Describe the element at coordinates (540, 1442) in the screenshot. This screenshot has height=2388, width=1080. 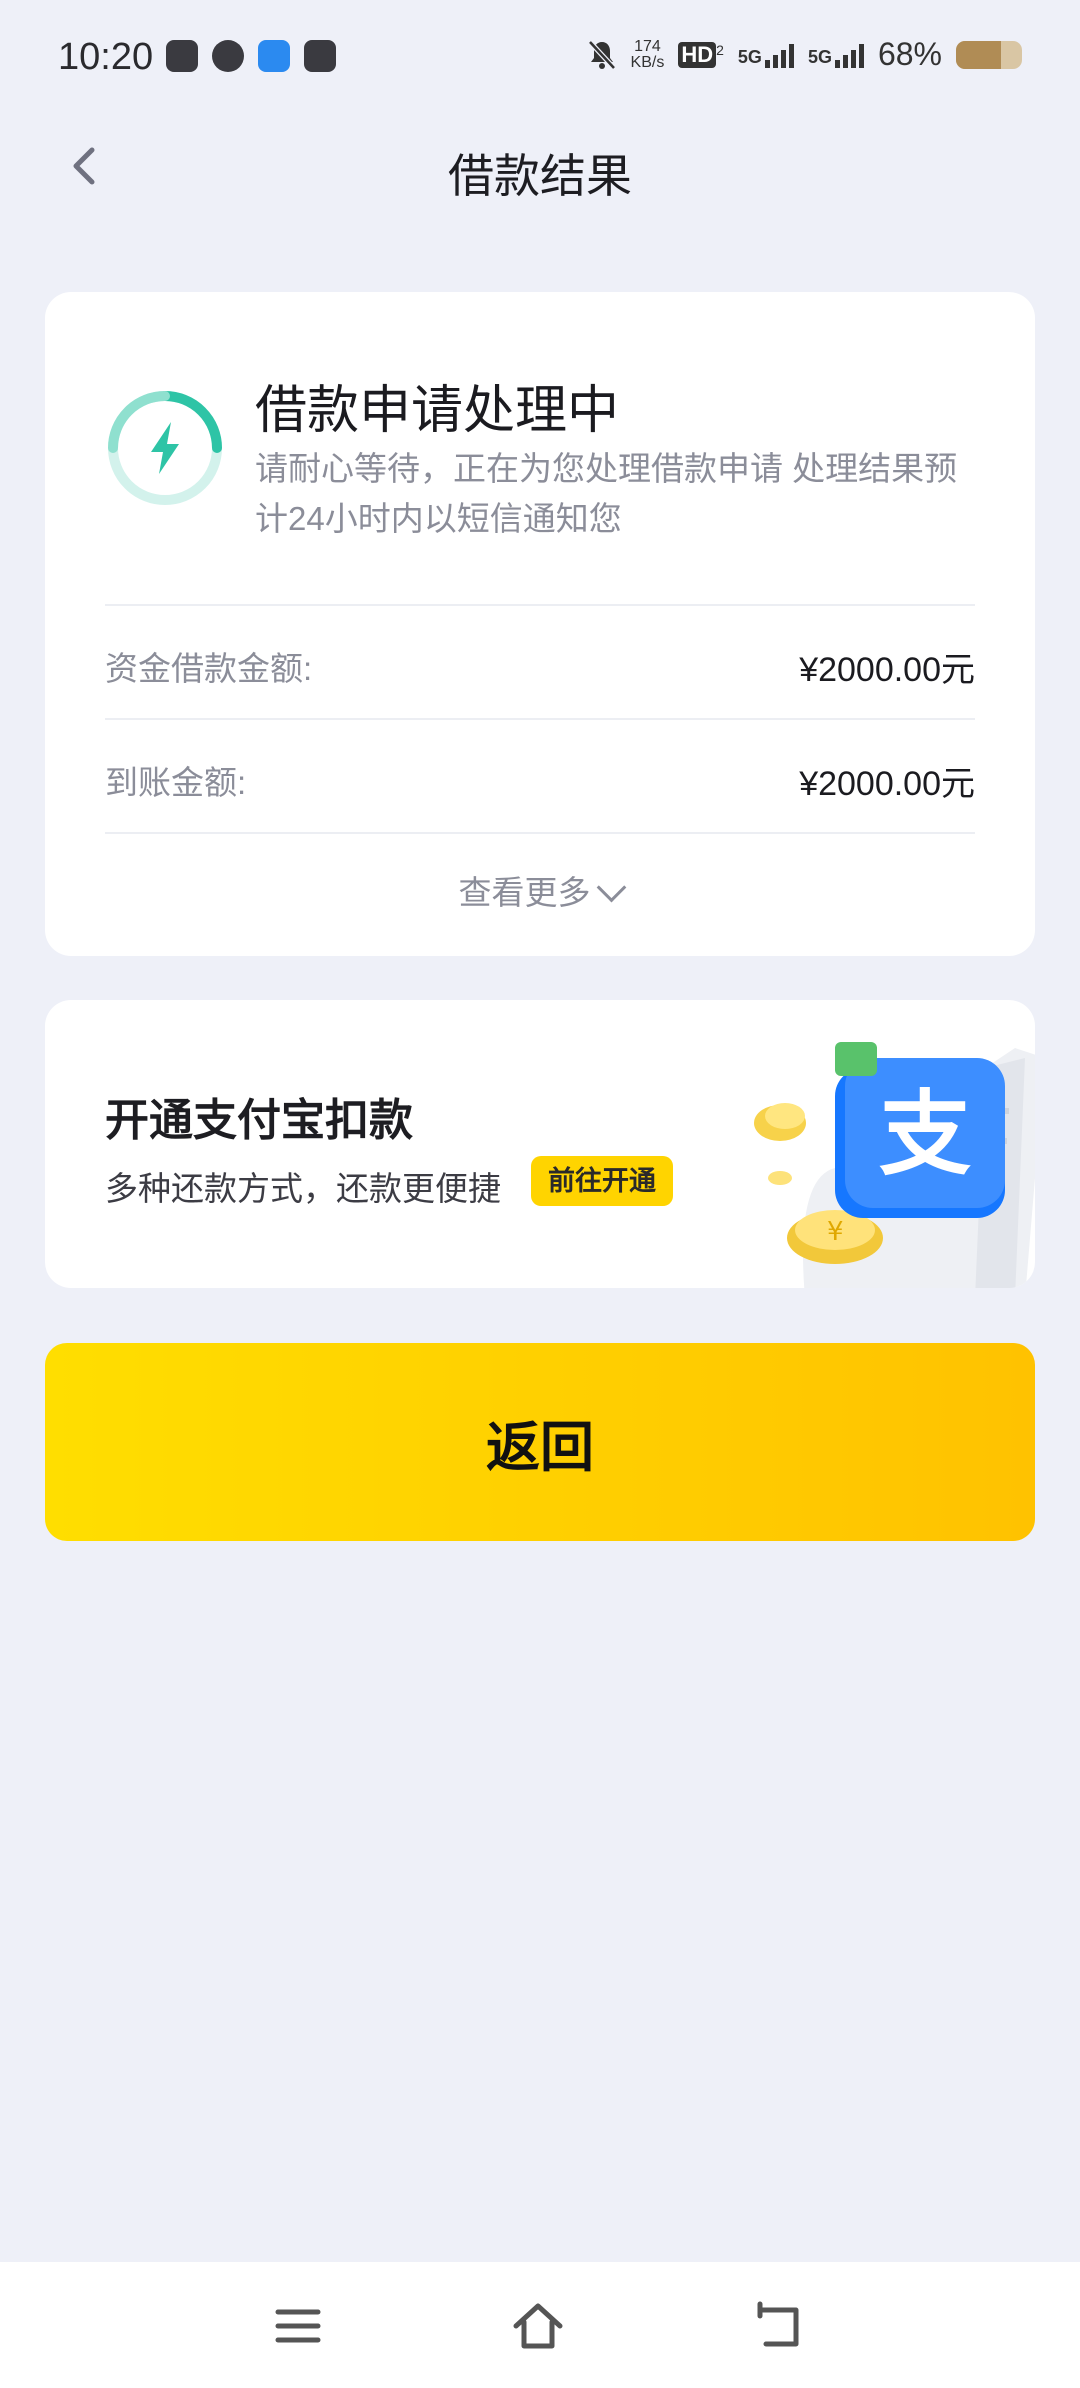
I see `return-button: 返回` at that location.